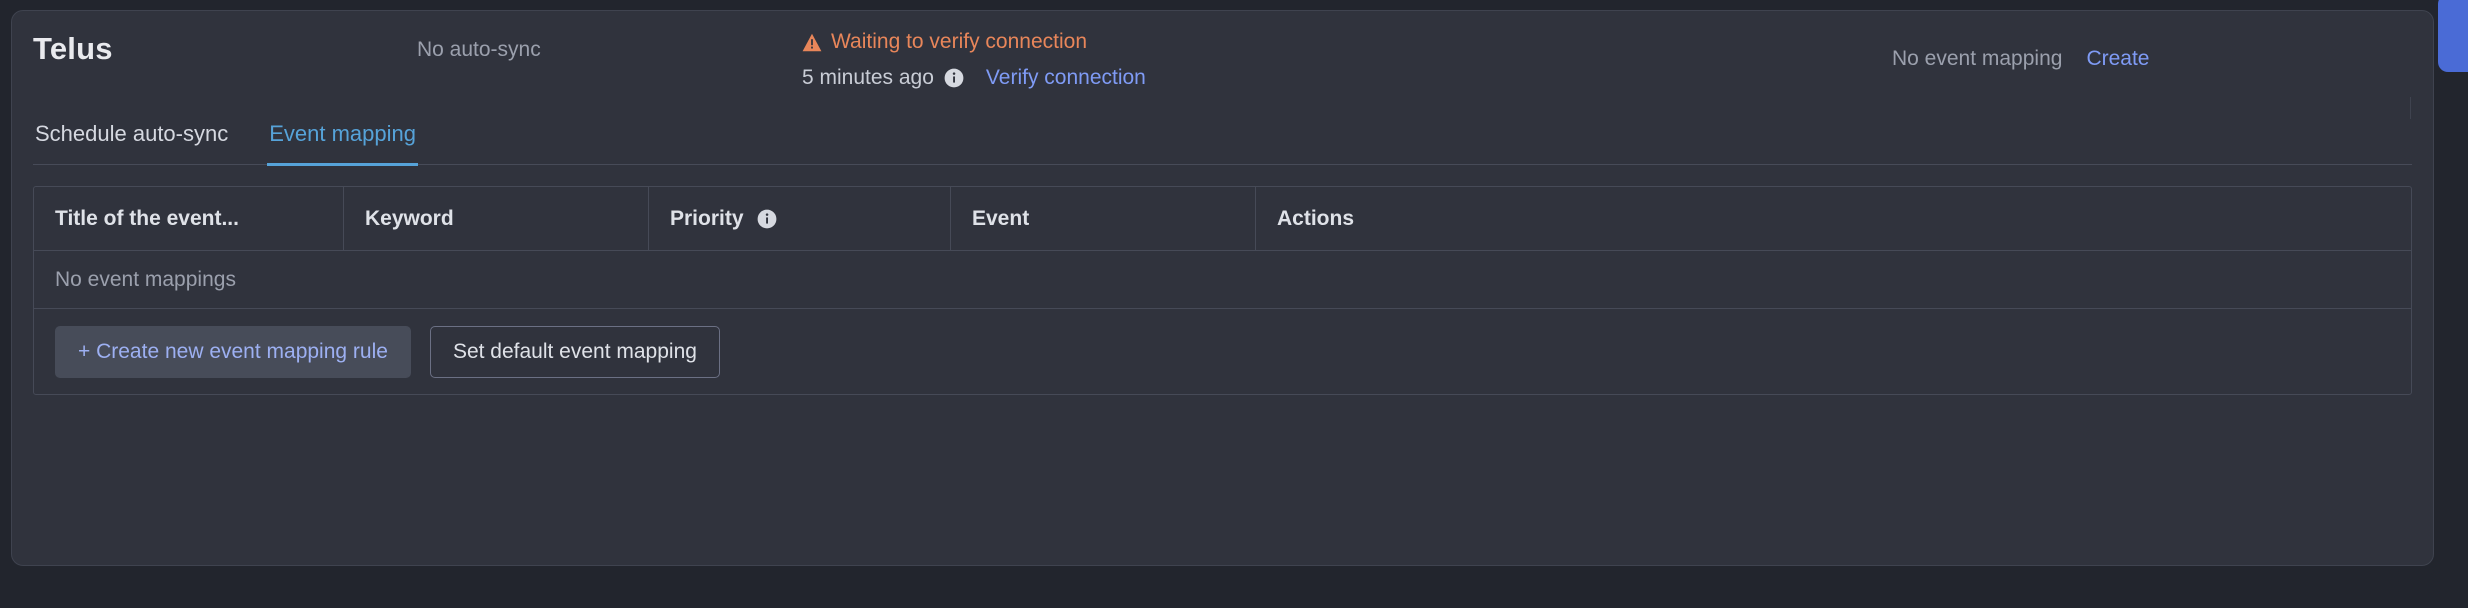 This screenshot has width=2468, height=608. I want to click on connection-meta-row: 5 minutes ago Verify connection, so click(1082, 78).